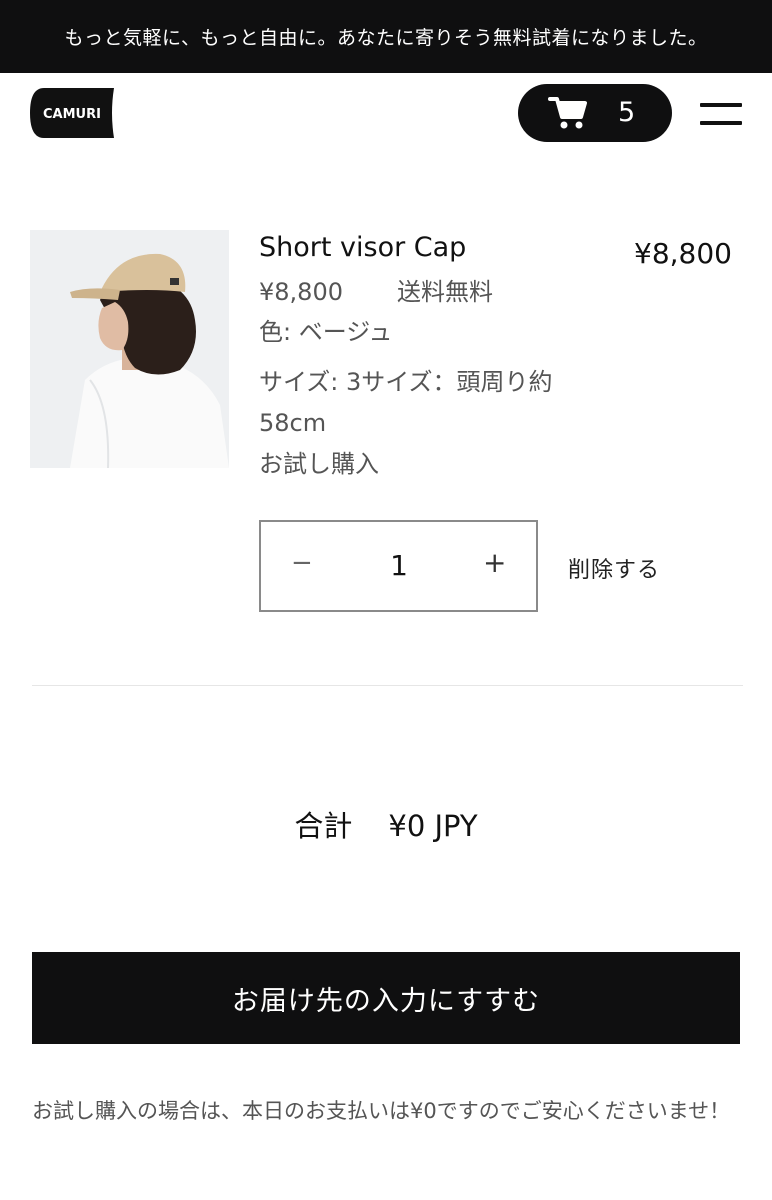 The image size is (772, 1200). What do you see at coordinates (494, 562) in the screenshot?
I see `quantity-increase-button: +` at bounding box center [494, 562].